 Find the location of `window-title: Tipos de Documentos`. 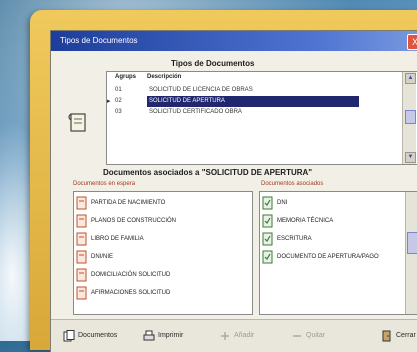

window-title: Tipos de Documentos is located at coordinates (99, 40).